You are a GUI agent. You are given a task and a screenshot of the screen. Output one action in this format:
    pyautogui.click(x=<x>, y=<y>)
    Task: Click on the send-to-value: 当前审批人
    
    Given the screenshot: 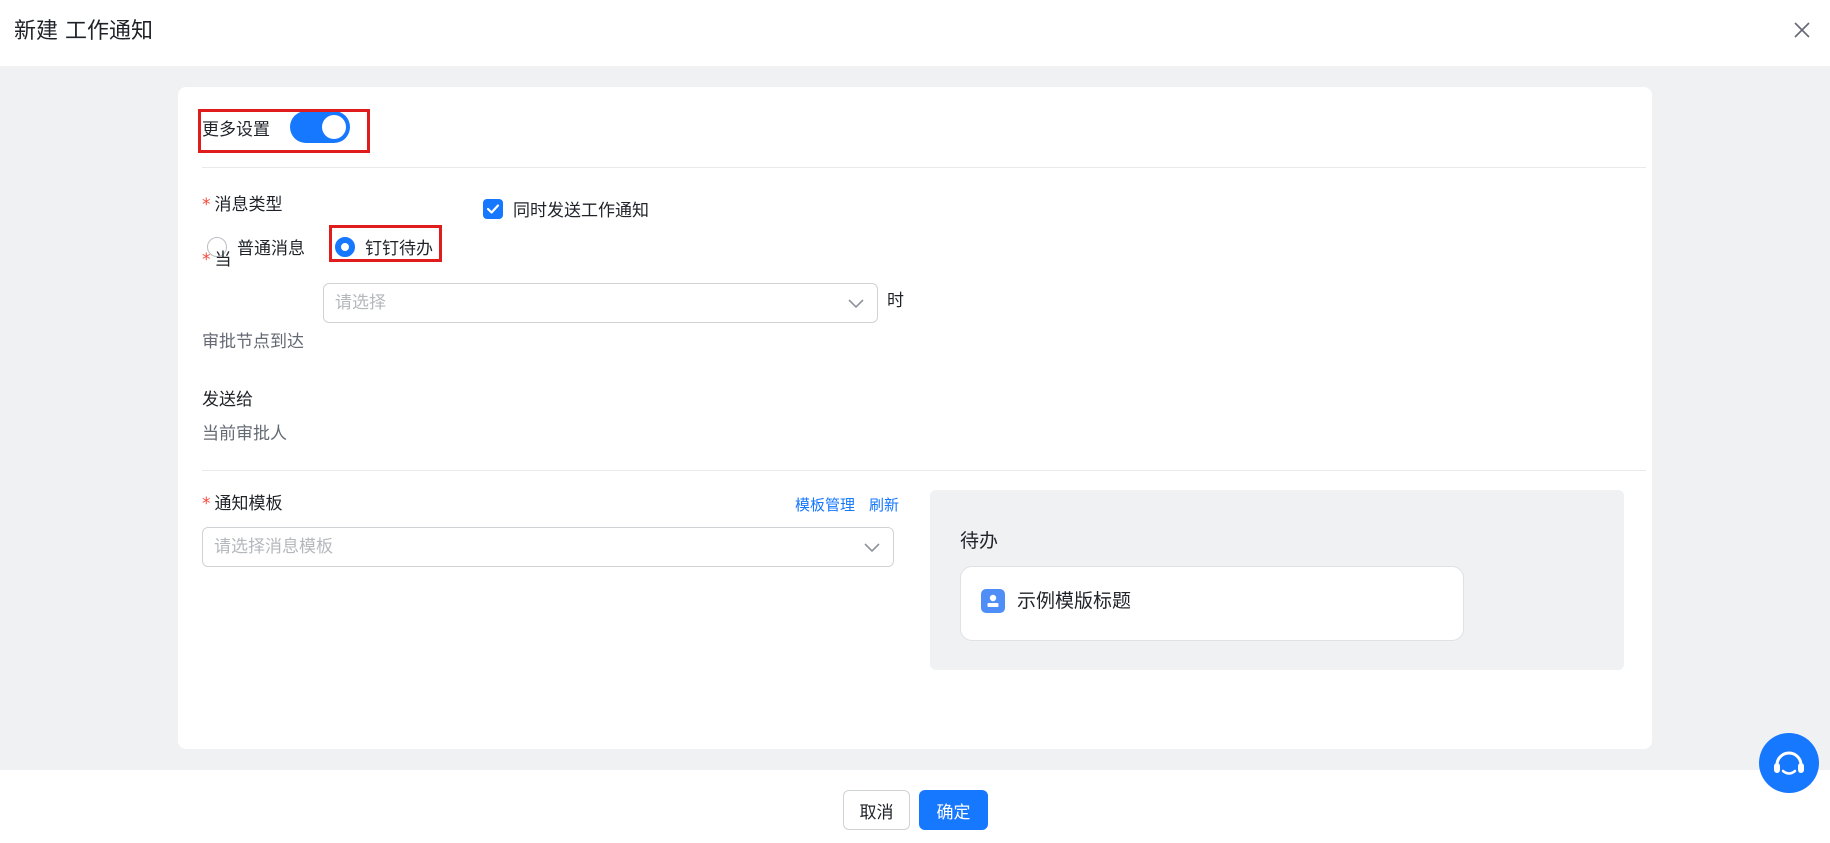 What is the action you would take?
    pyautogui.click(x=244, y=434)
    